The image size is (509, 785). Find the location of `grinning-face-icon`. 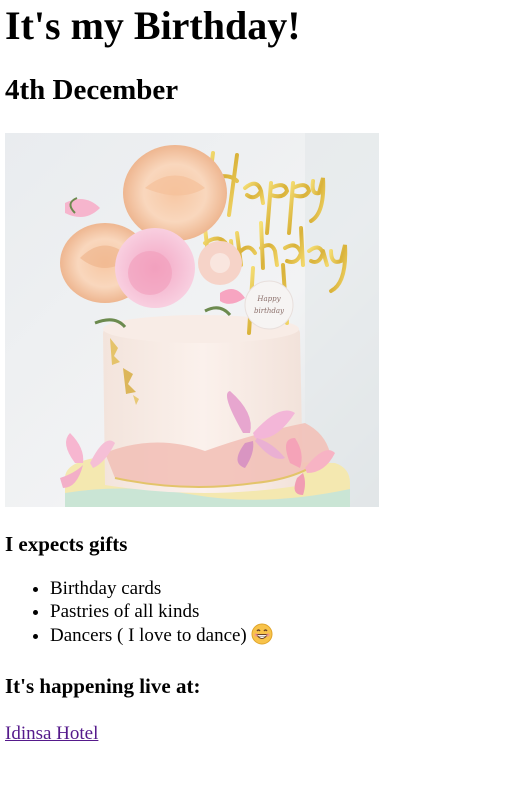

grinning-face-icon is located at coordinates (262, 634).